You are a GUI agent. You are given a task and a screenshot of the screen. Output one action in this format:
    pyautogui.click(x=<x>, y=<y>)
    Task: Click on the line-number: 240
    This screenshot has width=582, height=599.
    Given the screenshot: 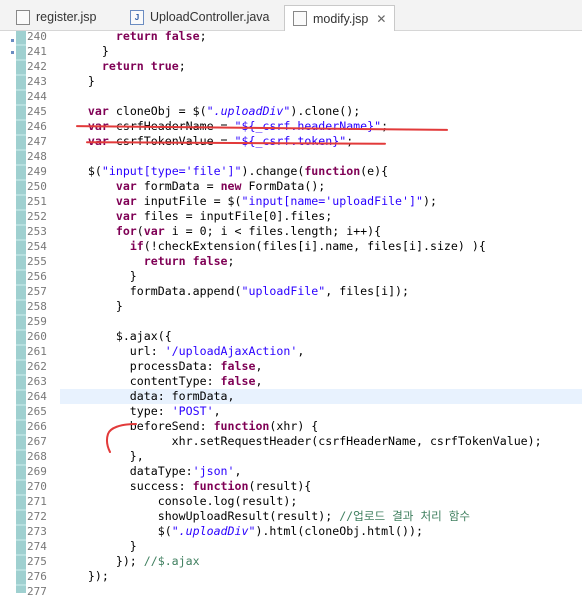 What is the action you would take?
    pyautogui.click(x=37, y=36)
    